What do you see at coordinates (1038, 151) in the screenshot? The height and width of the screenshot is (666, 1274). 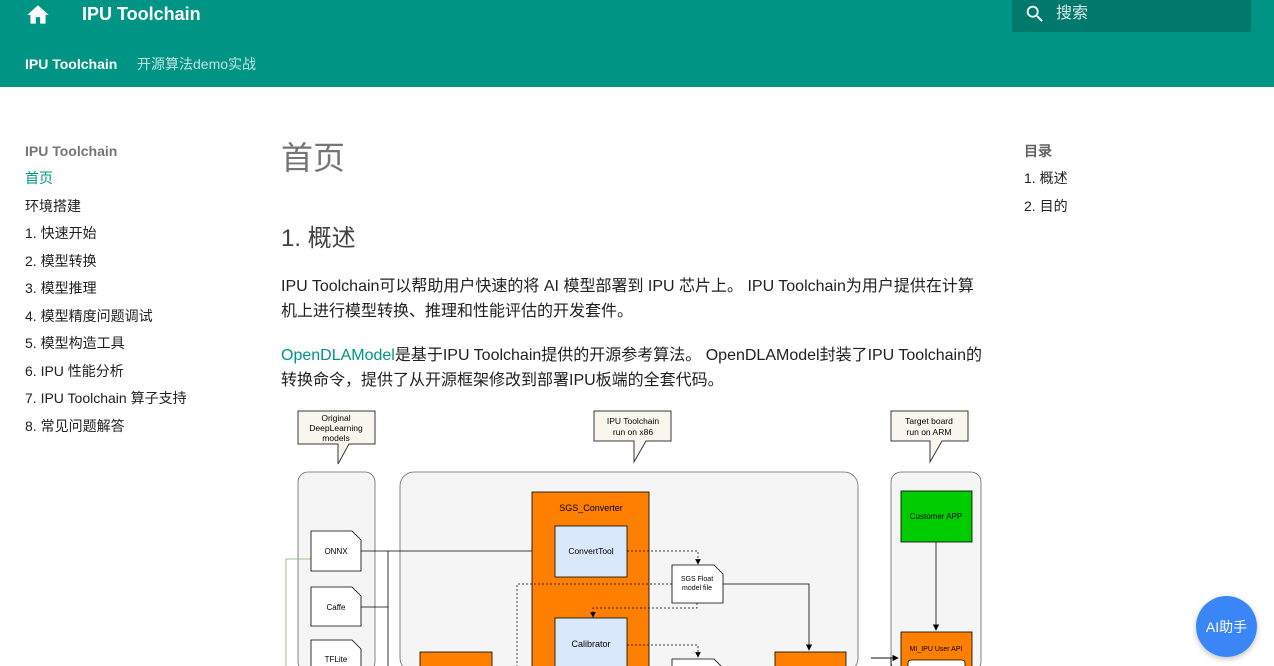 I see `toc-title: 目录` at bounding box center [1038, 151].